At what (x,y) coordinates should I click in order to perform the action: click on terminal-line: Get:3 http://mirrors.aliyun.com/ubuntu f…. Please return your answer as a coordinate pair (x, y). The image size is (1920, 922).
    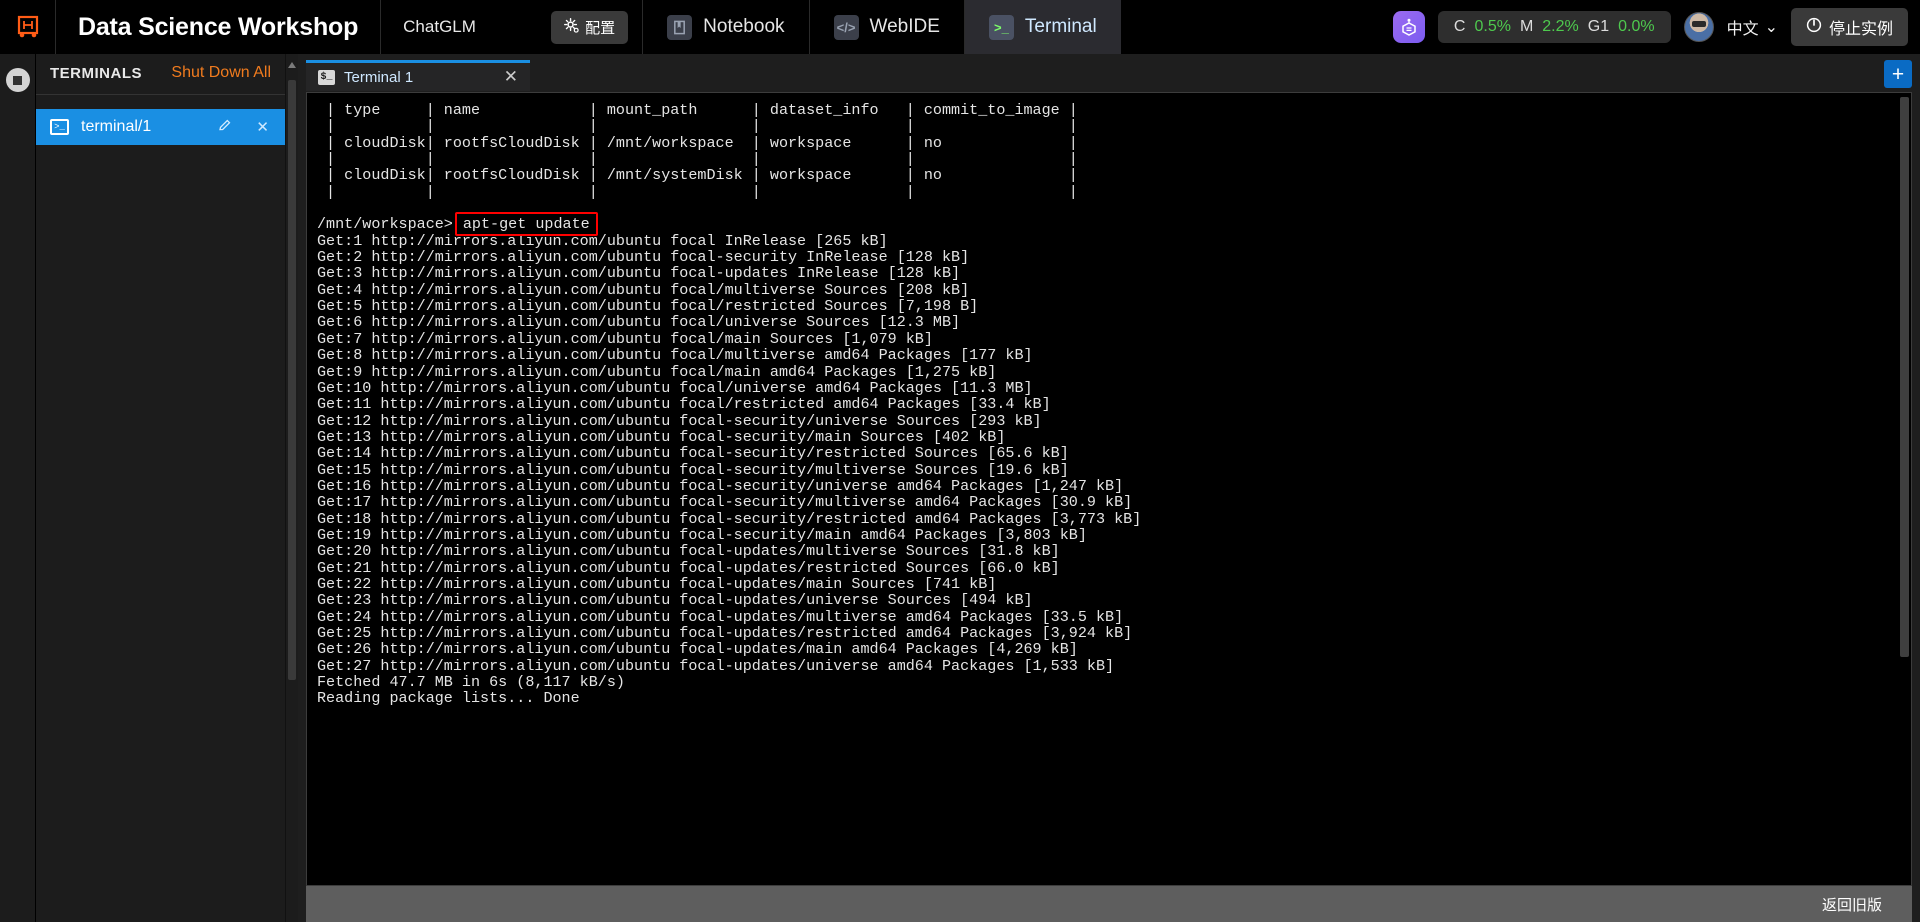
    Looking at the image, I should click on (639, 273).